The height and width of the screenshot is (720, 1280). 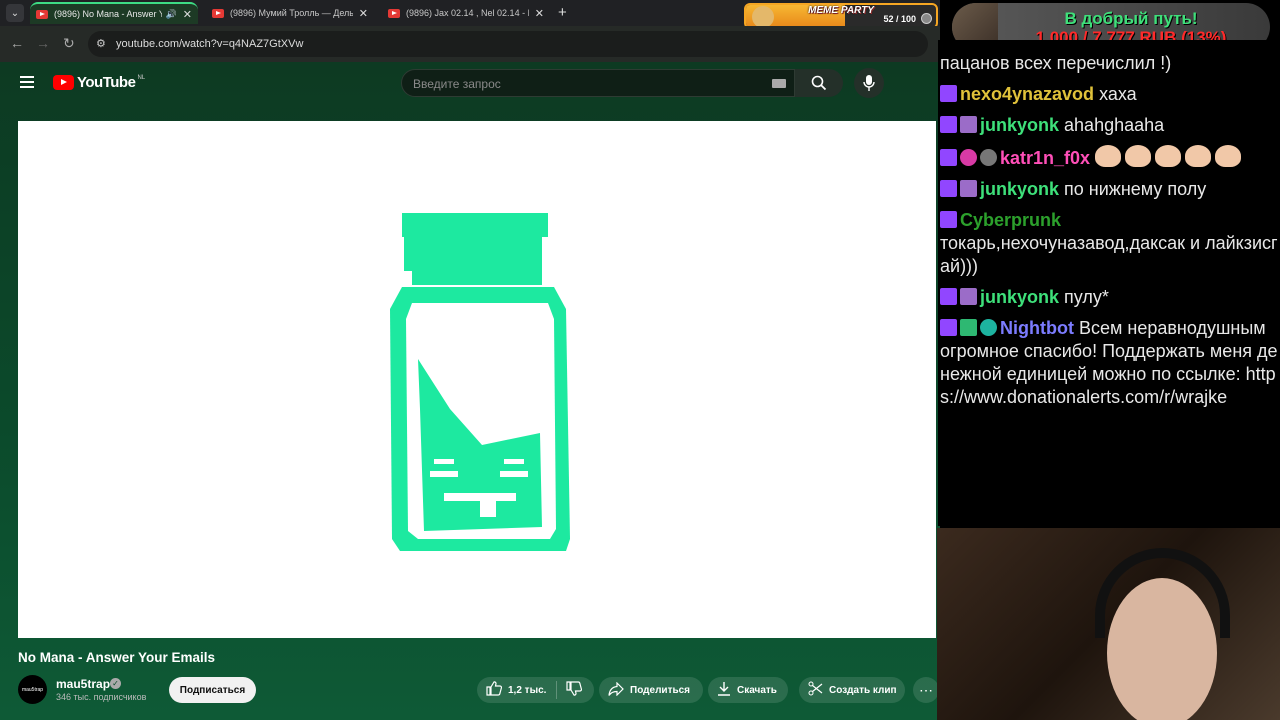 I want to click on video-title: No Mana - Answer Your Emails, so click(x=117, y=657).